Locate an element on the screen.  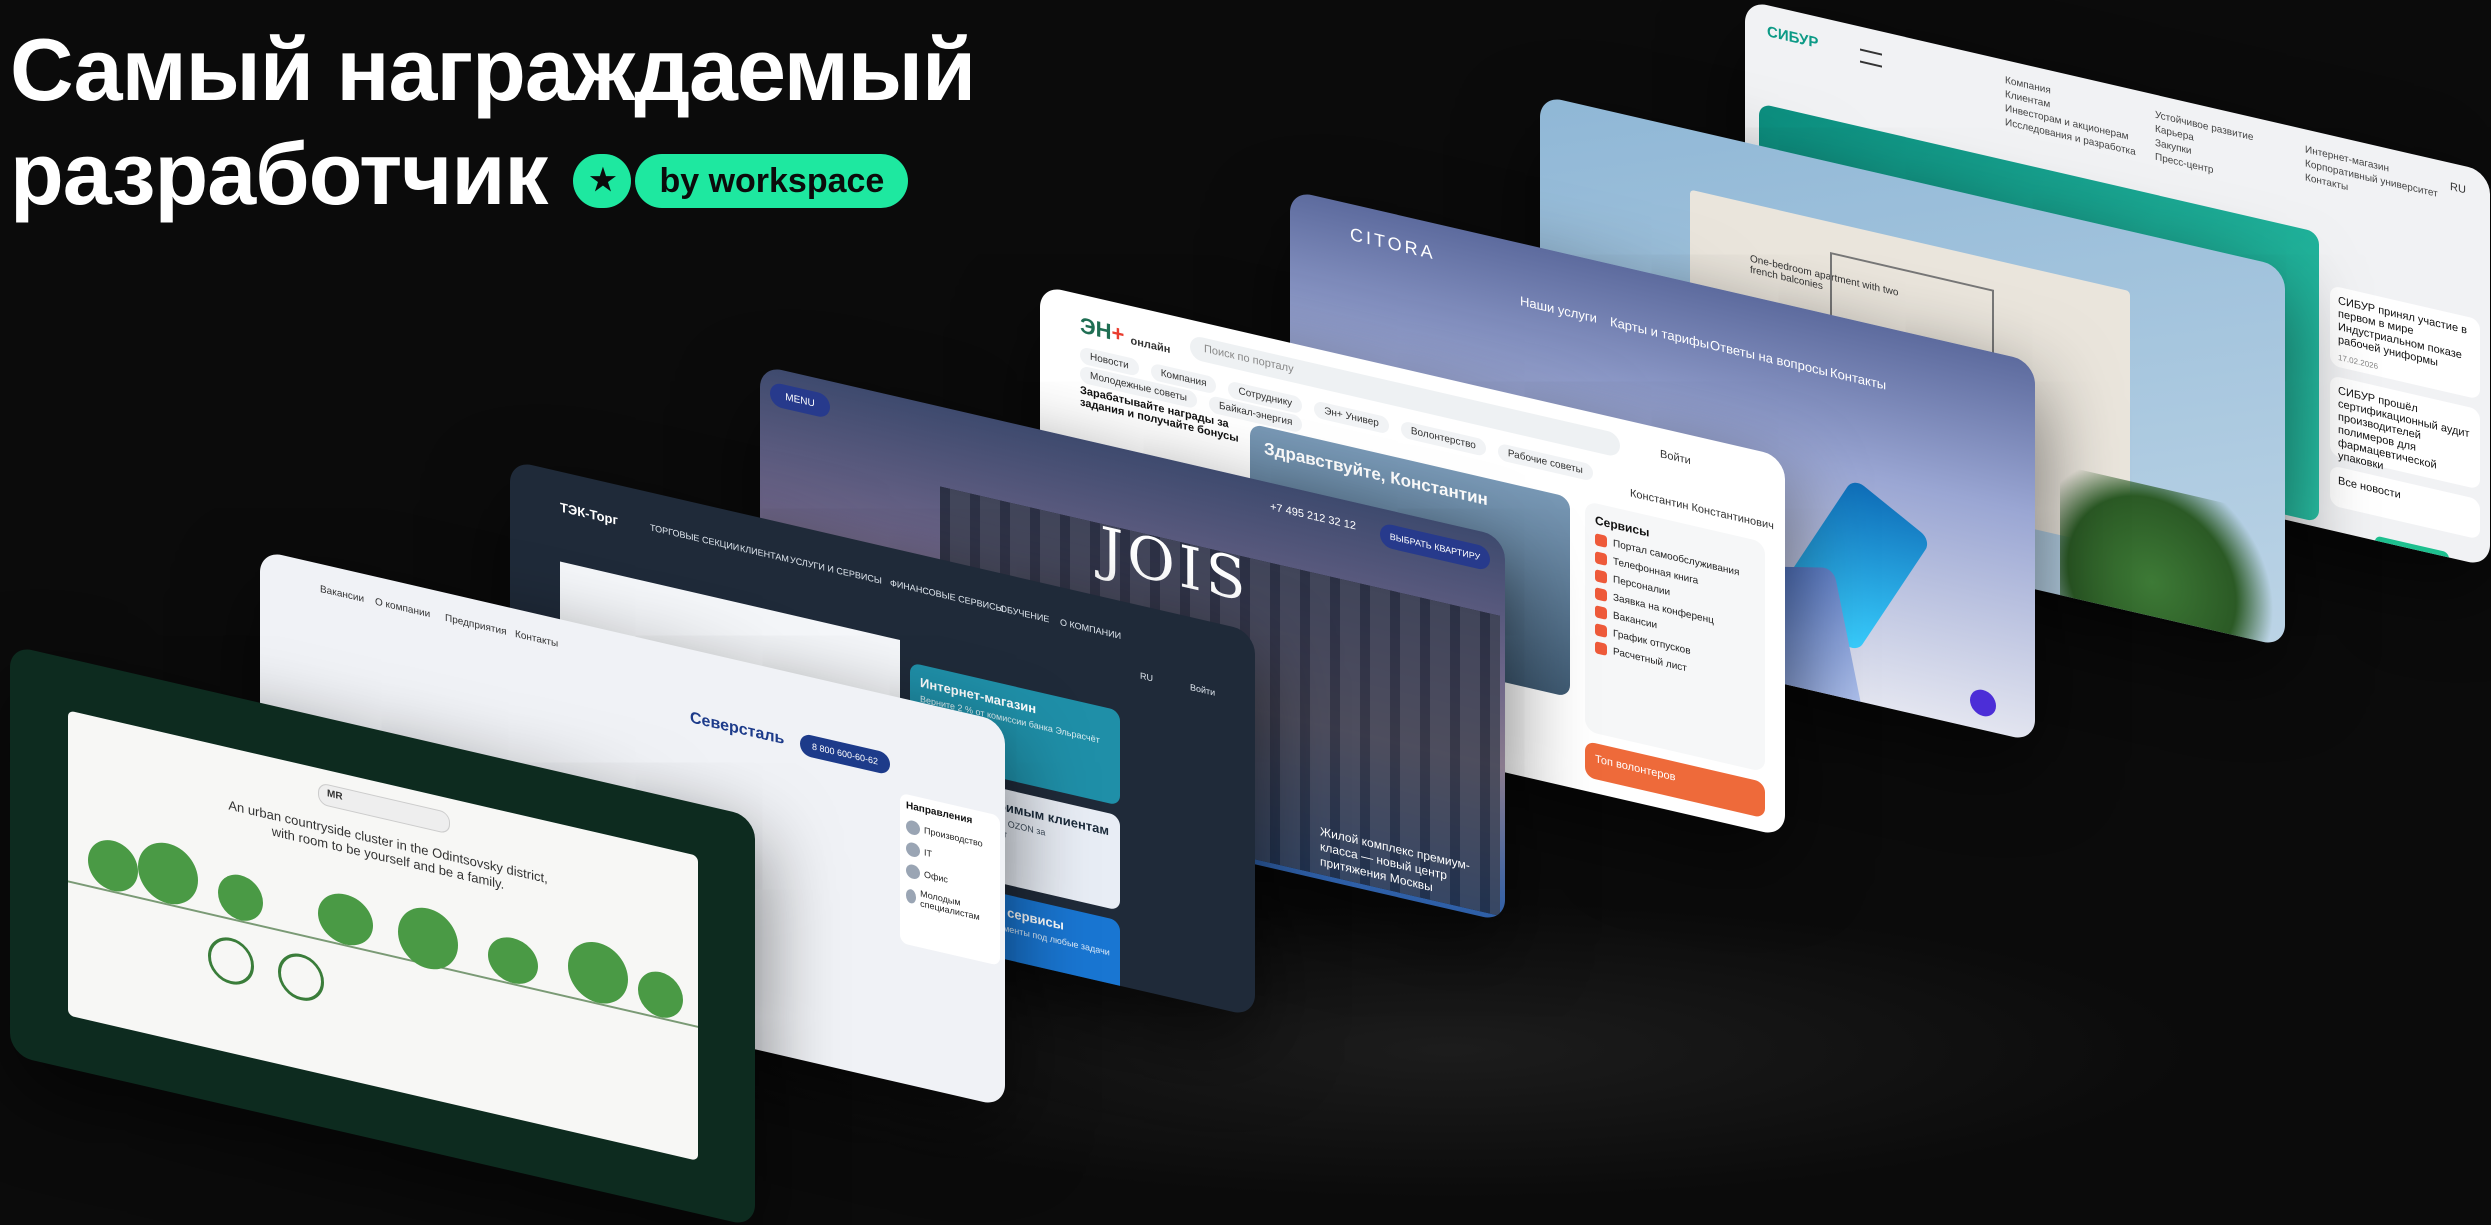
nav-link: ОБУЧЕНИЕ is located at coordinates (1024, 613).